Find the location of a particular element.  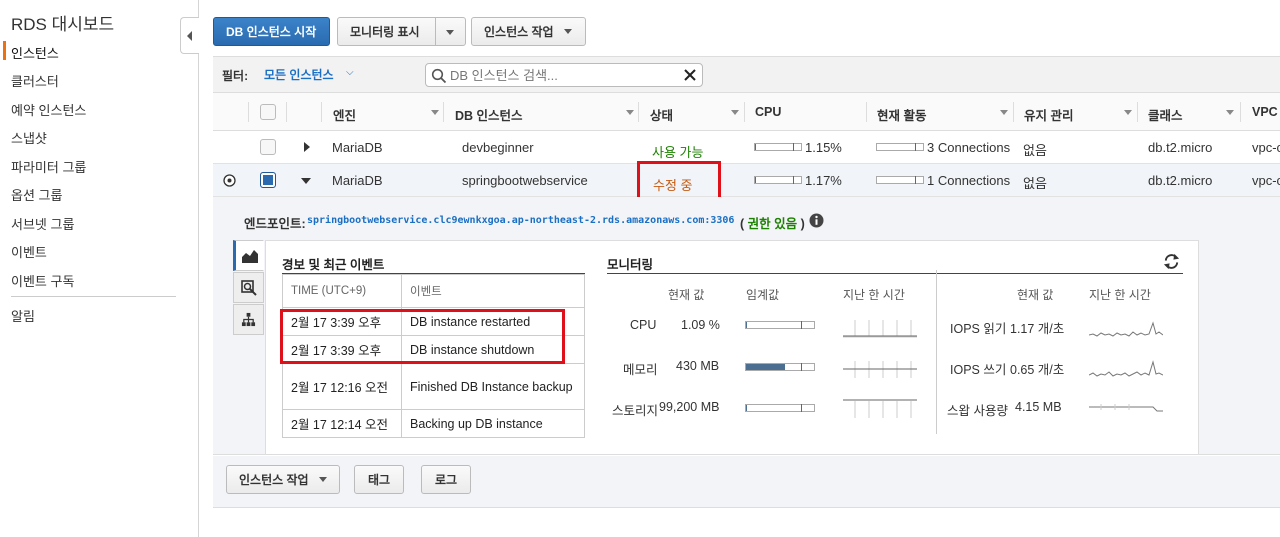

bottom-instance-actions-button: 인스턴스 작업 is located at coordinates (283, 479).